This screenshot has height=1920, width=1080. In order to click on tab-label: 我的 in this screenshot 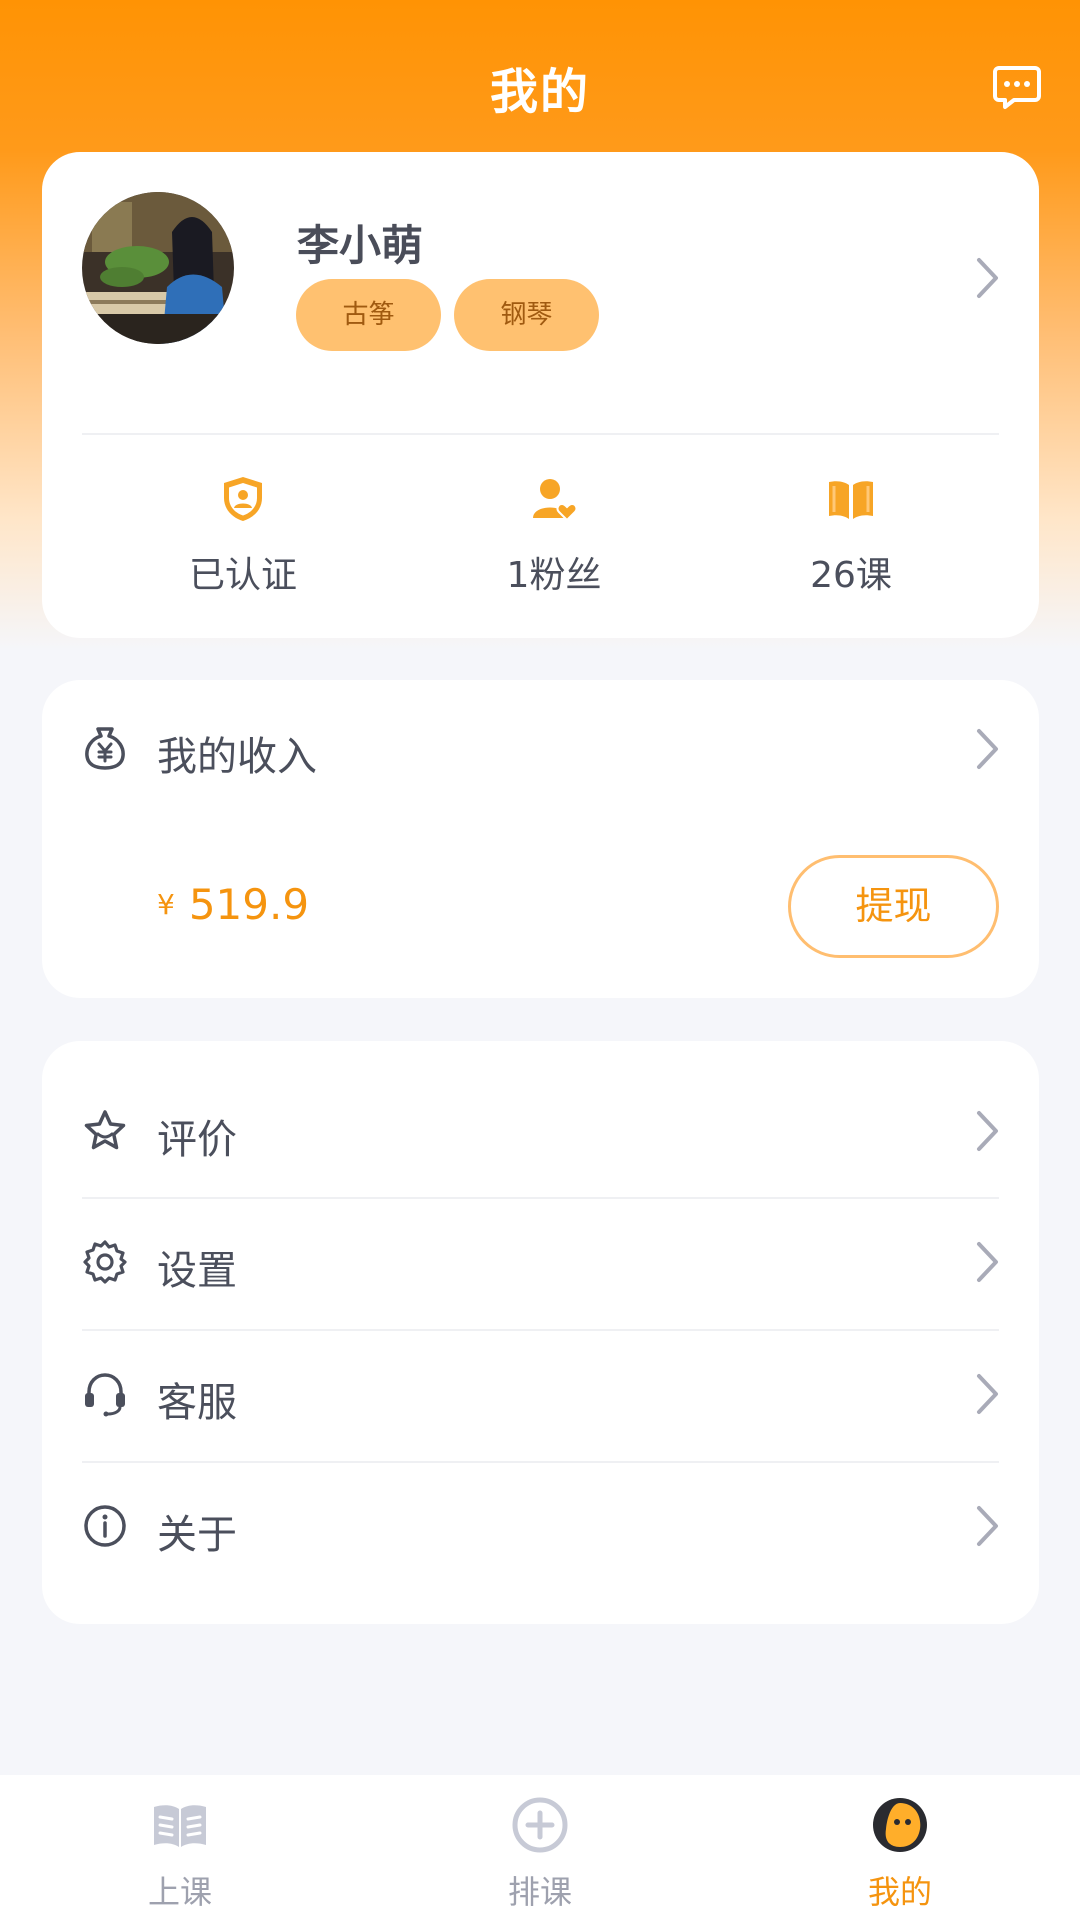, I will do `click(899, 1892)`.